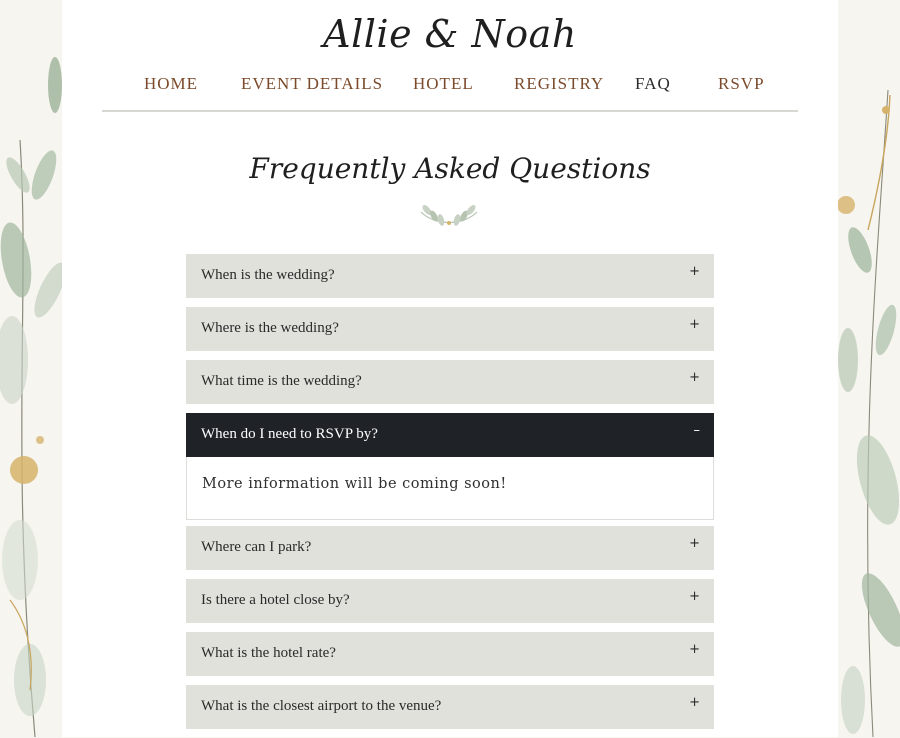 This screenshot has height=738, width=900. I want to click on left-floral-decoration, so click(31, 368).